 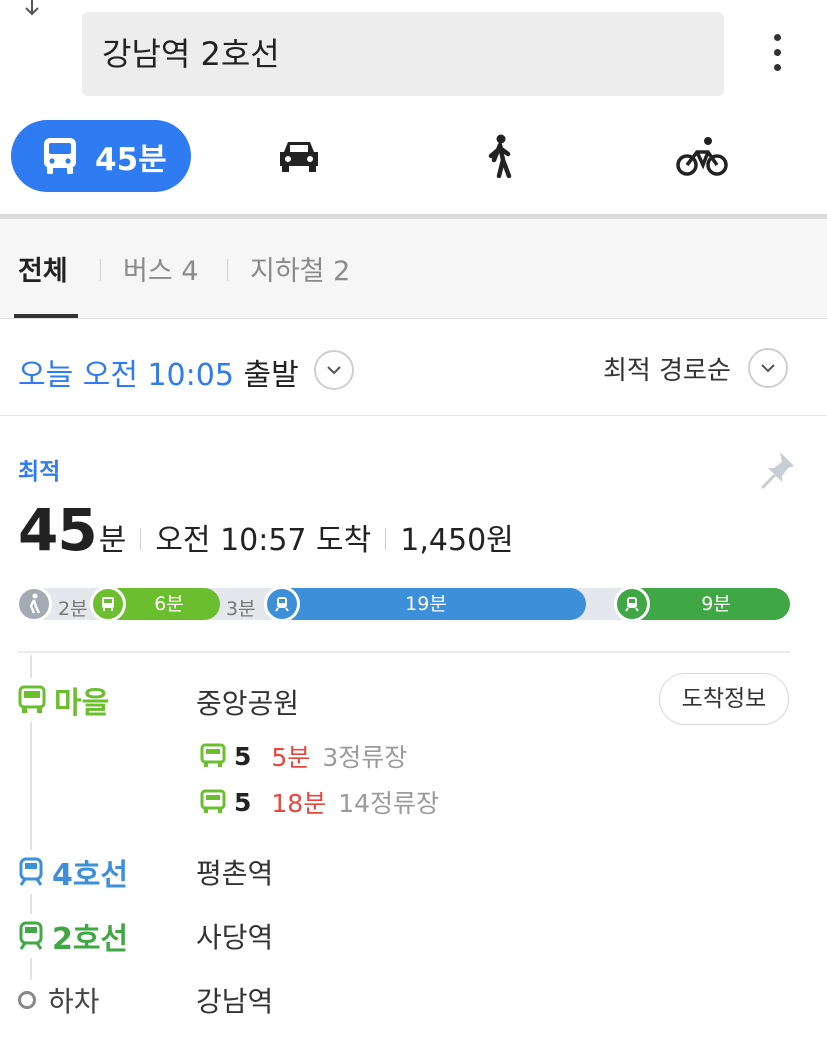 I want to click on step-line2: 2호선, so click(x=73, y=936).